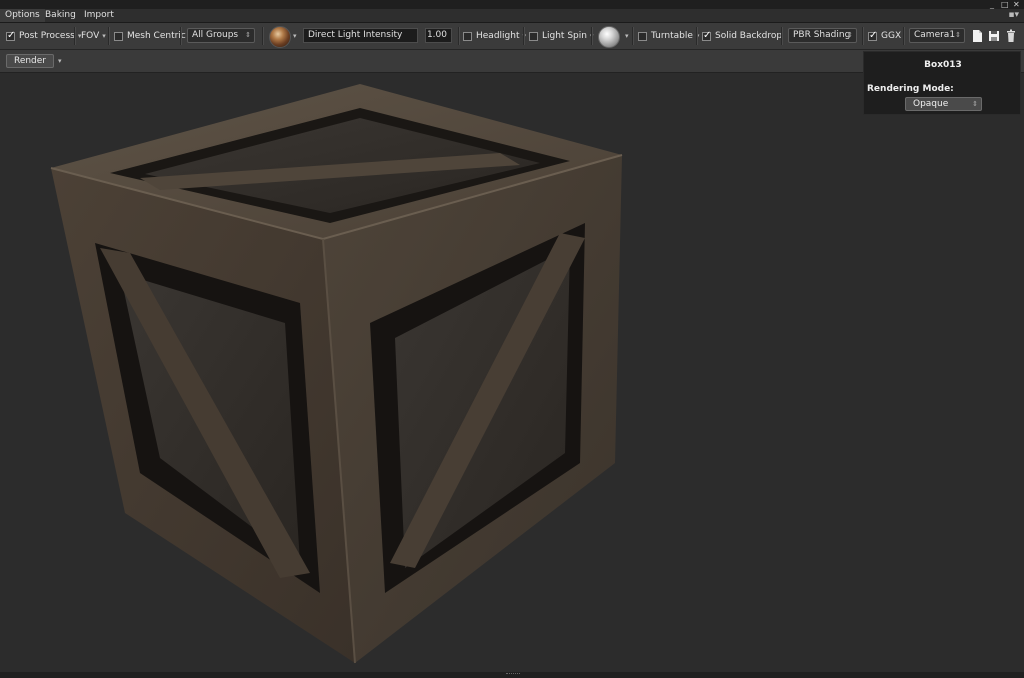 The image size is (1024, 678). I want to click on mesh-centric-label: Mesh Centric, so click(156, 36).